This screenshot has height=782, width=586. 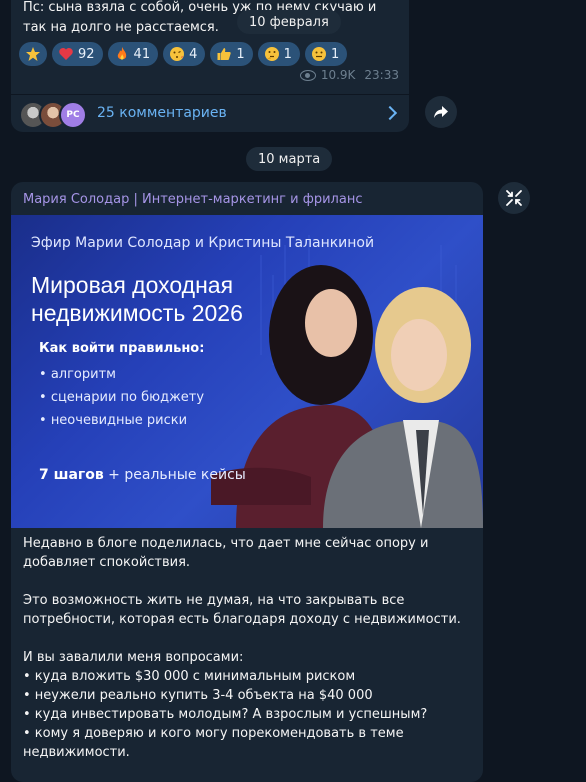 What do you see at coordinates (193, 54) in the screenshot?
I see `reaction-count: 4` at bounding box center [193, 54].